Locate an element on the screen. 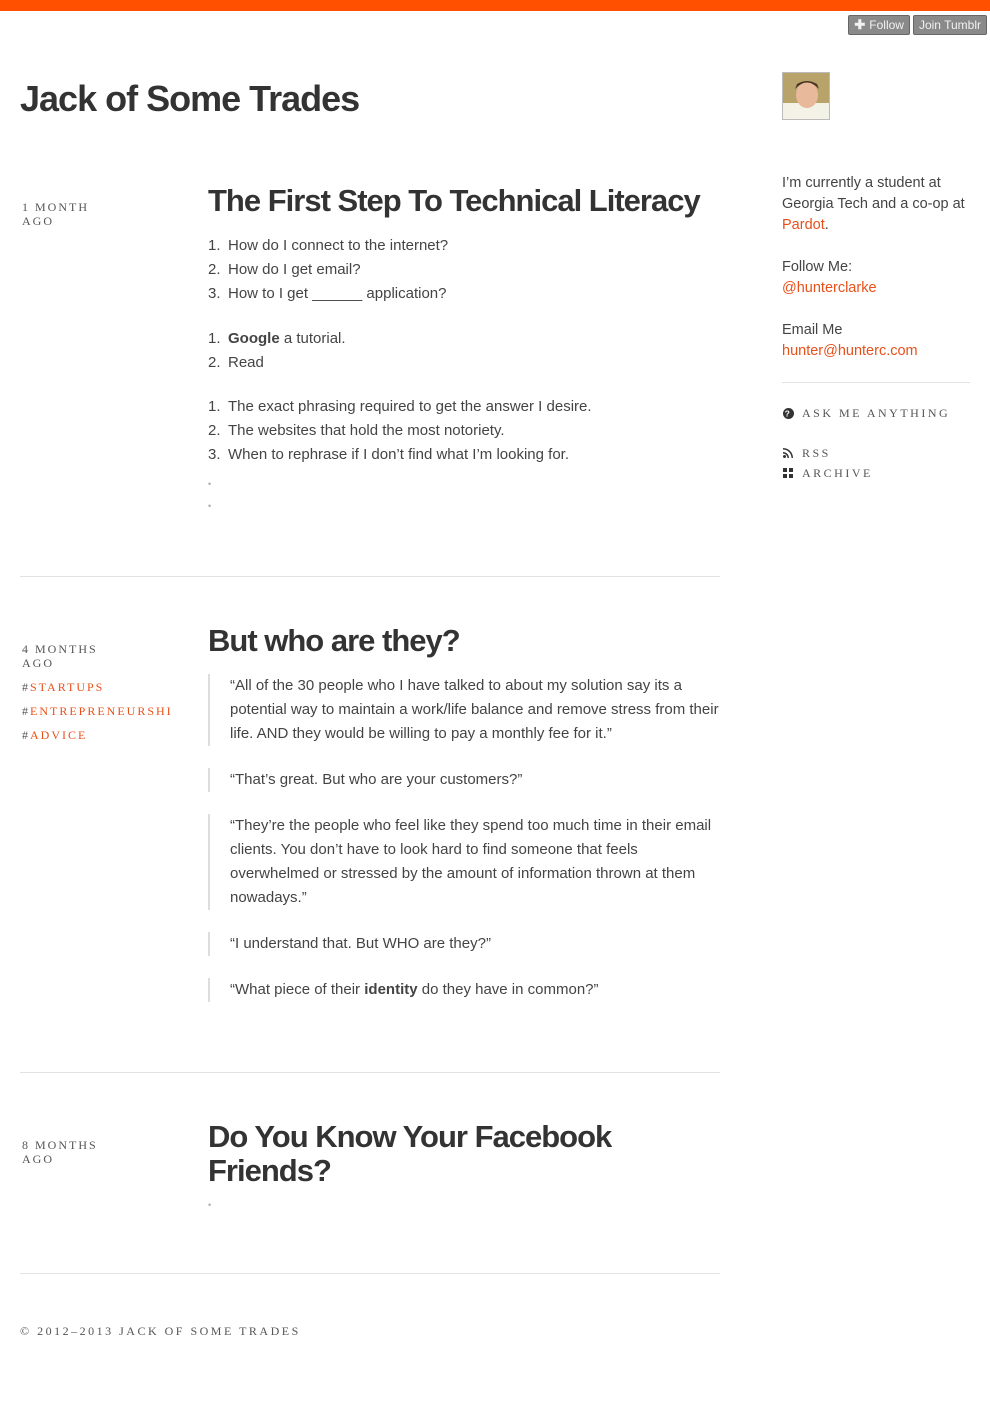 This screenshot has height=1403, width=990. post-date: 8 Months ago is located at coordinates (104, 1152).